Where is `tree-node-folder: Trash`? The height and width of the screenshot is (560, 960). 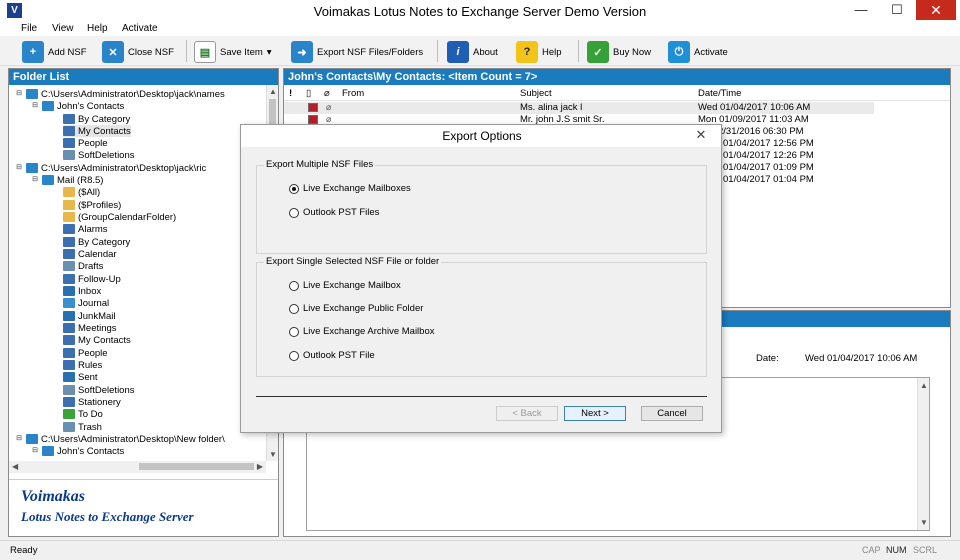
tree-node-folder: Trash is located at coordinates (82, 427).